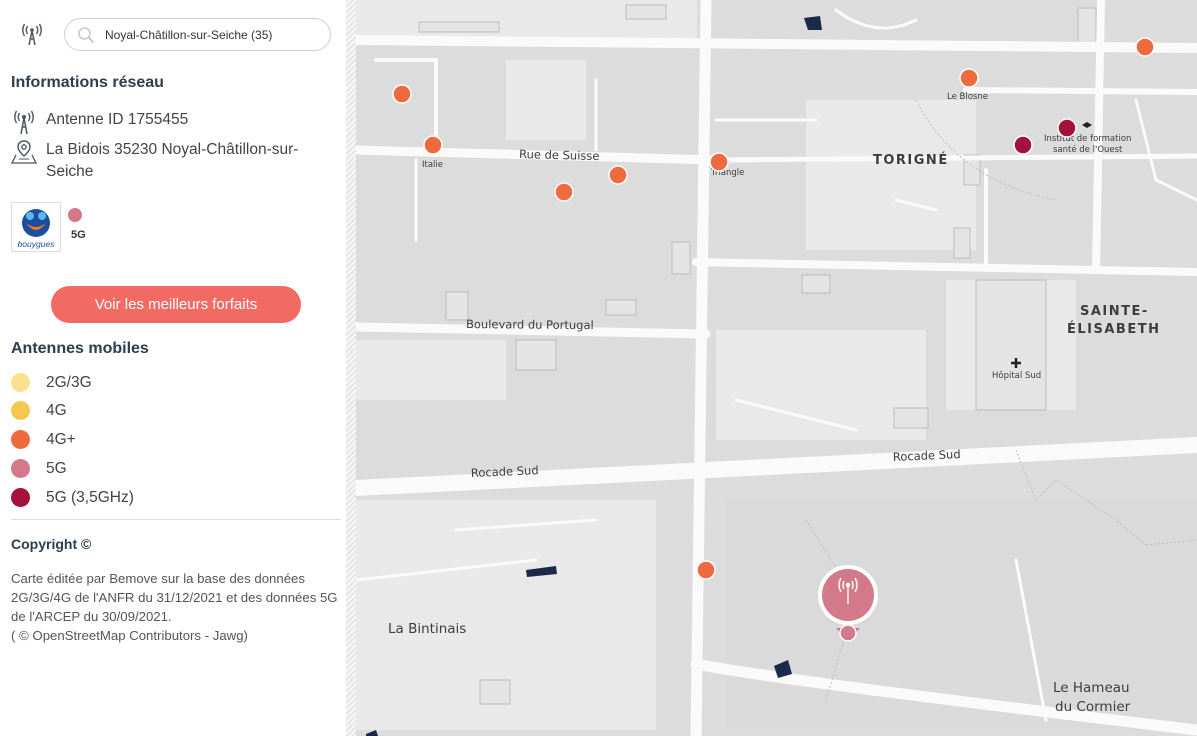  I want to click on poi-label: Hôpital Sud, so click(1016, 375).